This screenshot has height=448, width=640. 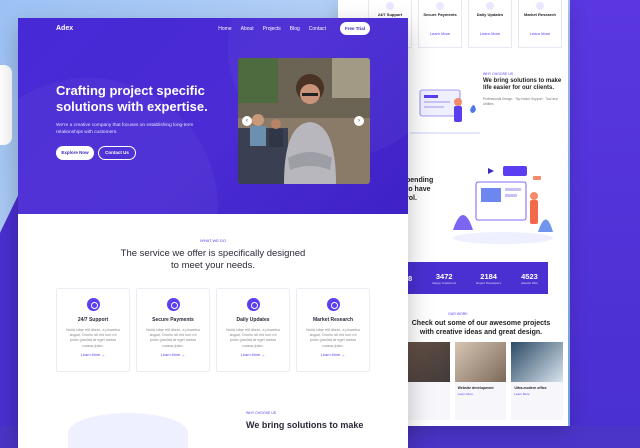 I want to click on chart-icon, so click(x=333, y=304).